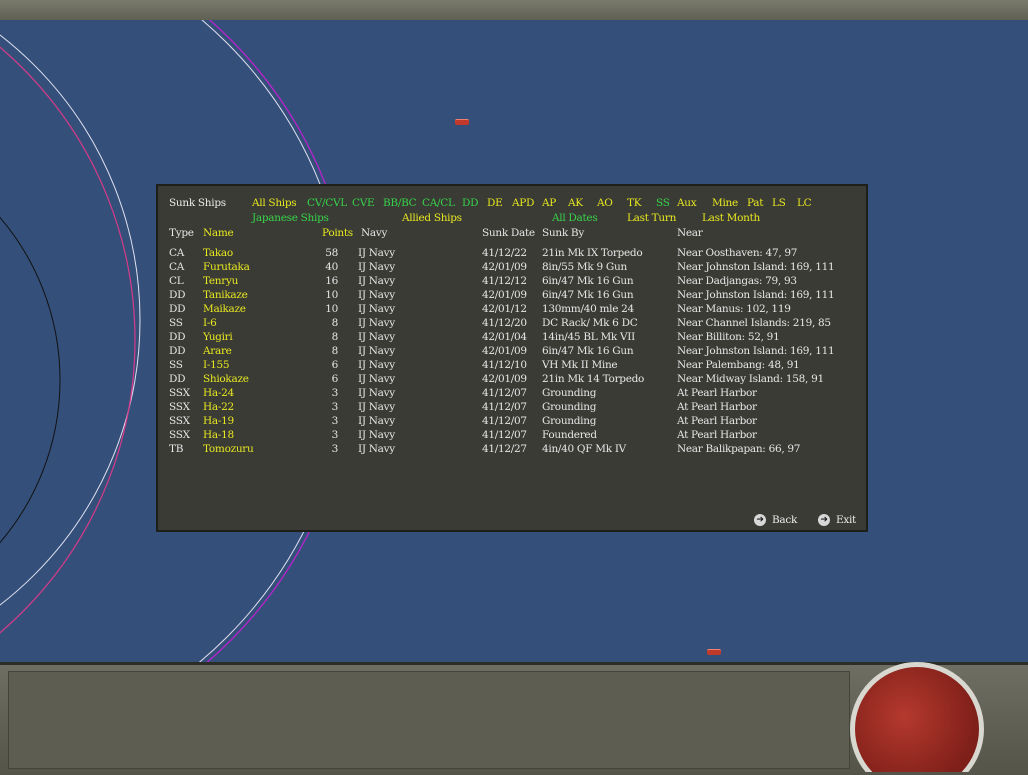 Image resolution: width=1028 pixels, height=775 pixels. I want to click on ship-name: Yugiri, so click(218, 337).